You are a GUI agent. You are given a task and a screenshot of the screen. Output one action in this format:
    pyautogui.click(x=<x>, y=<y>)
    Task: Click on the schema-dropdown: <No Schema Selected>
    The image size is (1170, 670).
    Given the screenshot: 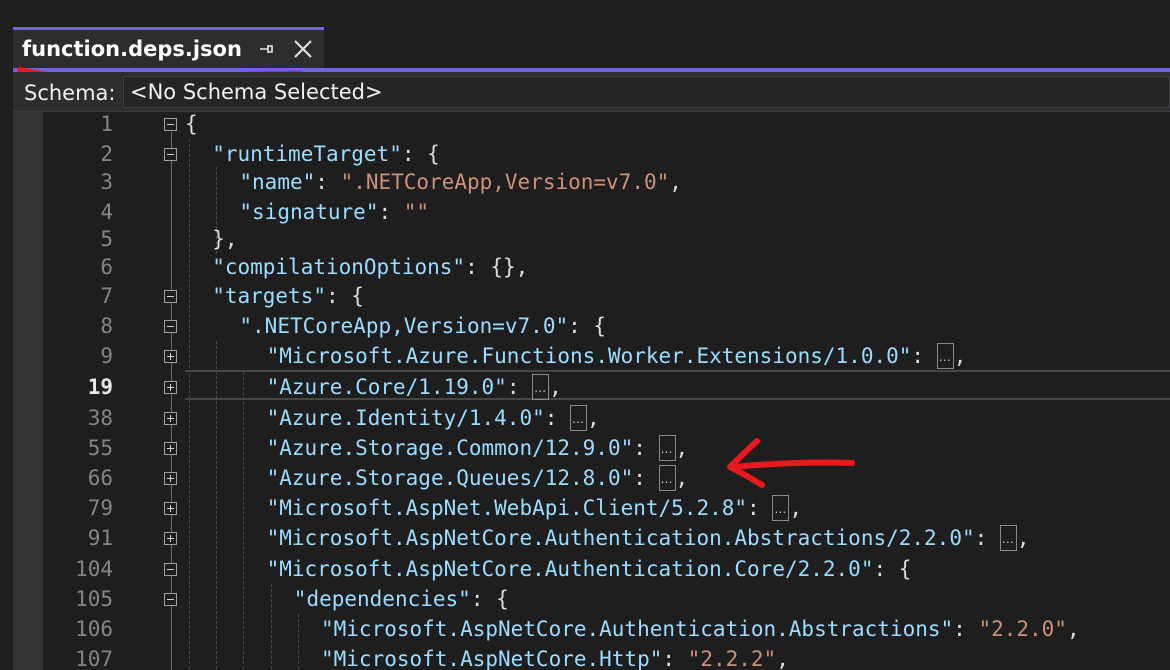 What is the action you would take?
    pyautogui.click(x=646, y=92)
    